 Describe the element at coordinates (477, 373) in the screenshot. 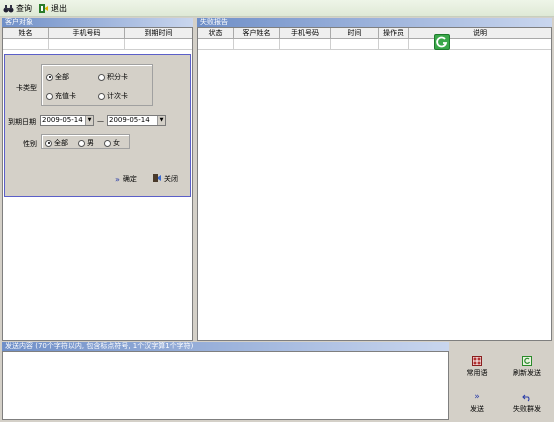

I see `common-phrases-label: 常用语` at that location.